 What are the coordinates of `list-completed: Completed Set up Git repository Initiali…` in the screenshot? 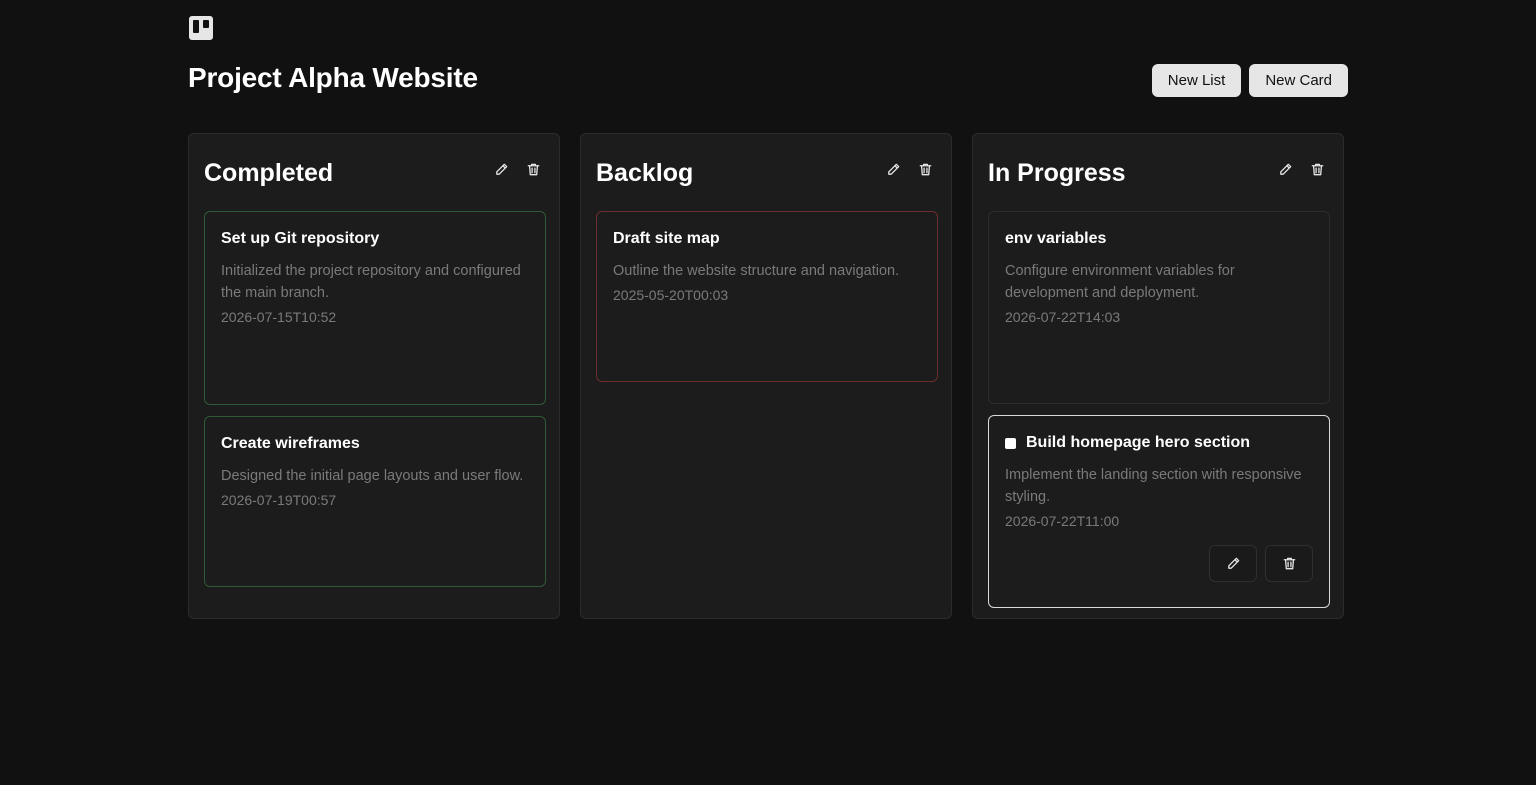 It's located at (374, 376).